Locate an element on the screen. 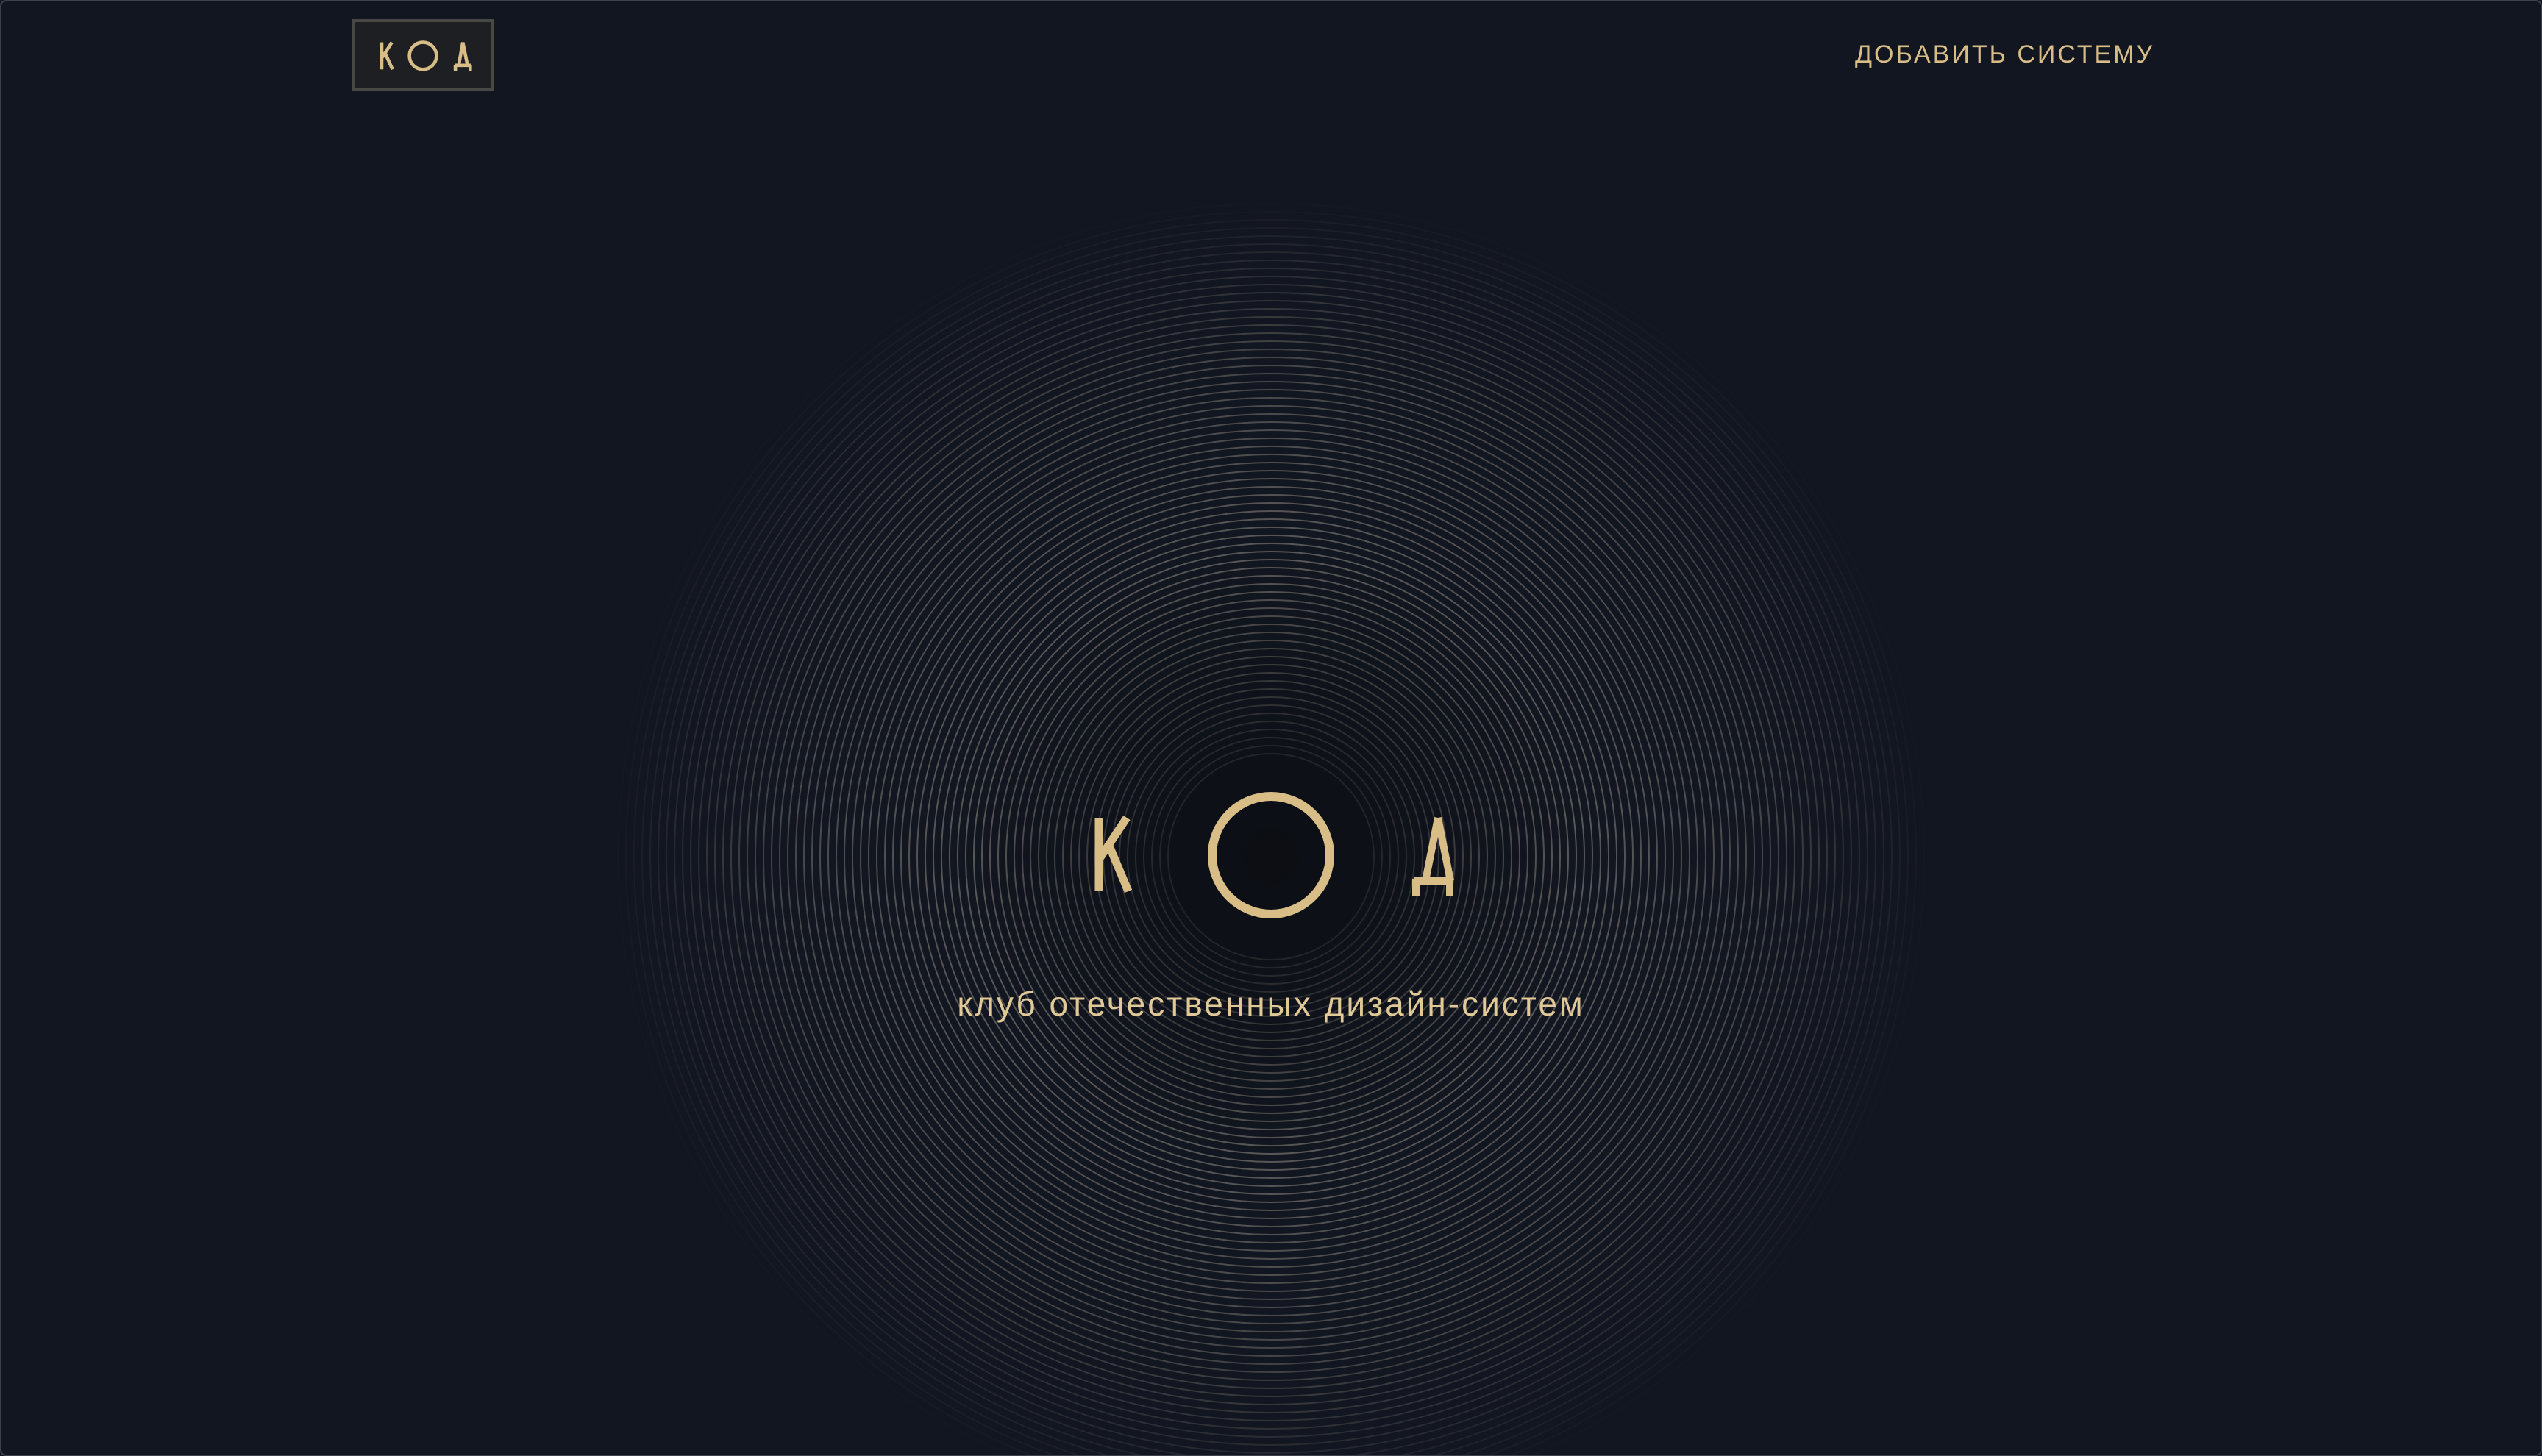 This screenshot has width=2542, height=1456. header-logo-button is located at coordinates (423, 55).